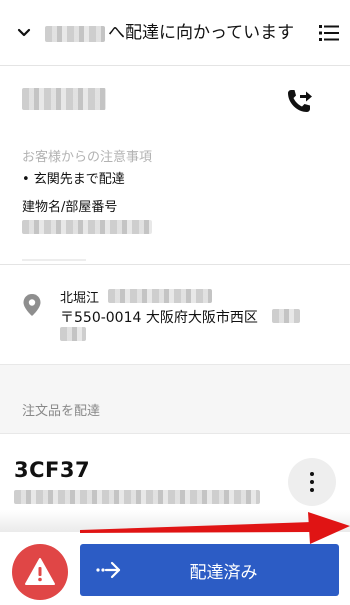 This screenshot has height=605, width=350. Describe the element at coordinates (52, 470) in the screenshot. I see `order-code: 3CF37` at that location.